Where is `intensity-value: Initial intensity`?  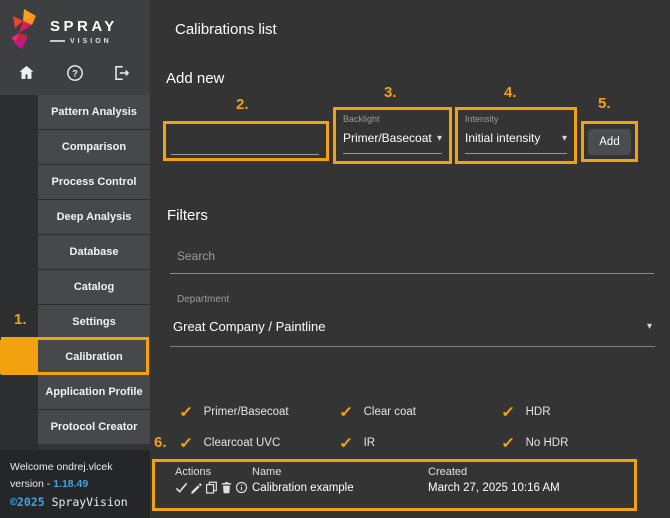
intensity-value: Initial intensity is located at coordinates (503, 138).